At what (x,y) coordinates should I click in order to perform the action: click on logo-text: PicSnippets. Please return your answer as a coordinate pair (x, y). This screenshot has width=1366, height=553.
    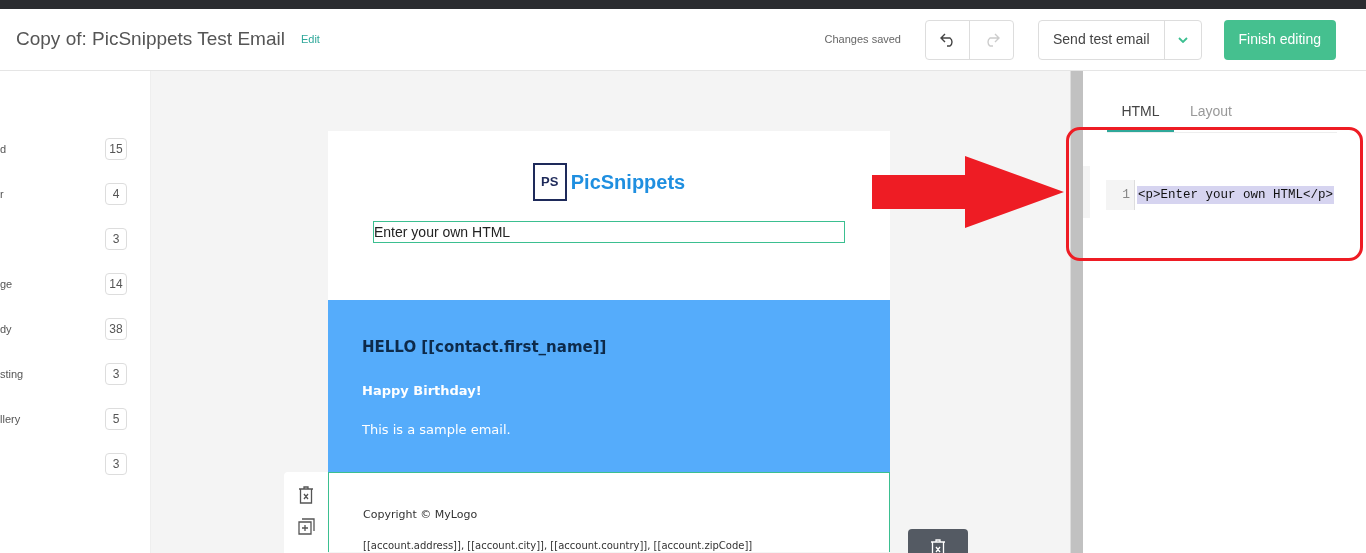
    Looking at the image, I should click on (628, 182).